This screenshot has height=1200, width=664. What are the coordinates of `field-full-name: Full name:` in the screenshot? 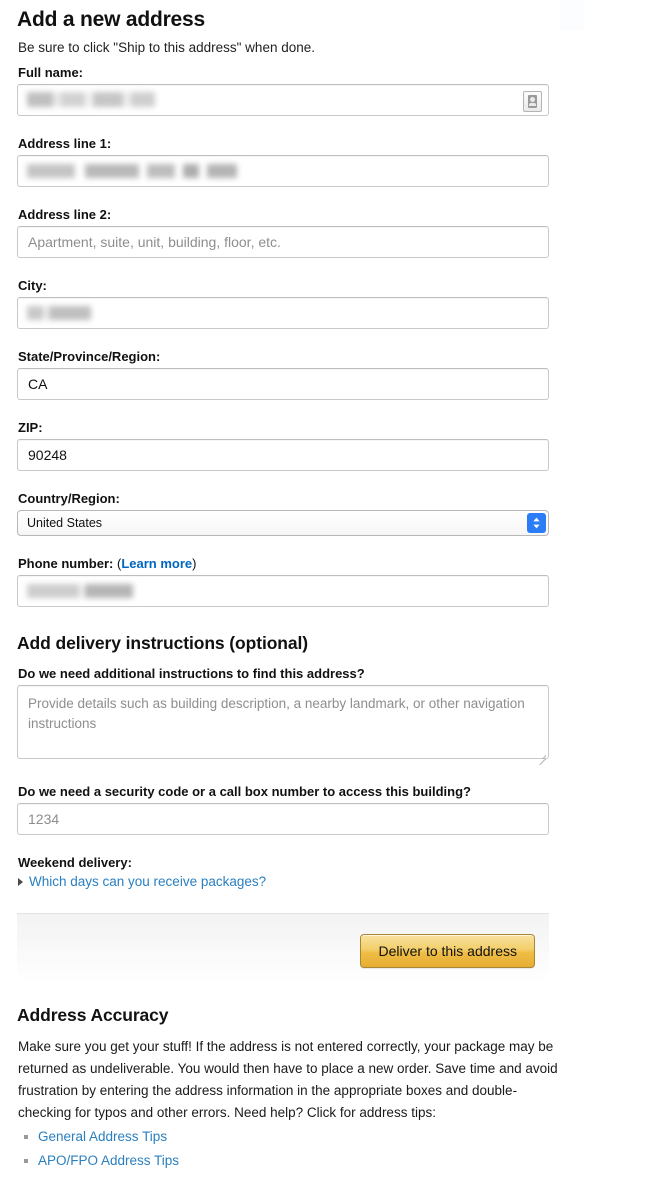 It's located at (332, 90).